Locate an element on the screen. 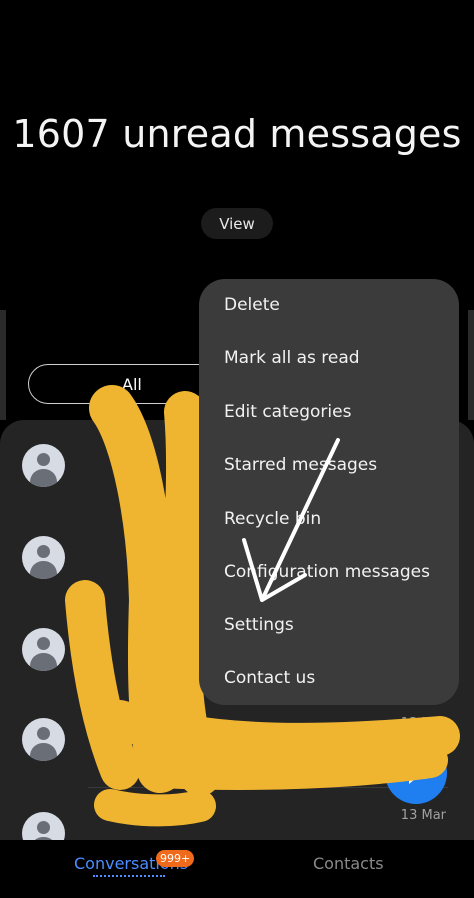 The width and height of the screenshot is (474, 898). right-panel-edge is located at coordinates (471, 365).